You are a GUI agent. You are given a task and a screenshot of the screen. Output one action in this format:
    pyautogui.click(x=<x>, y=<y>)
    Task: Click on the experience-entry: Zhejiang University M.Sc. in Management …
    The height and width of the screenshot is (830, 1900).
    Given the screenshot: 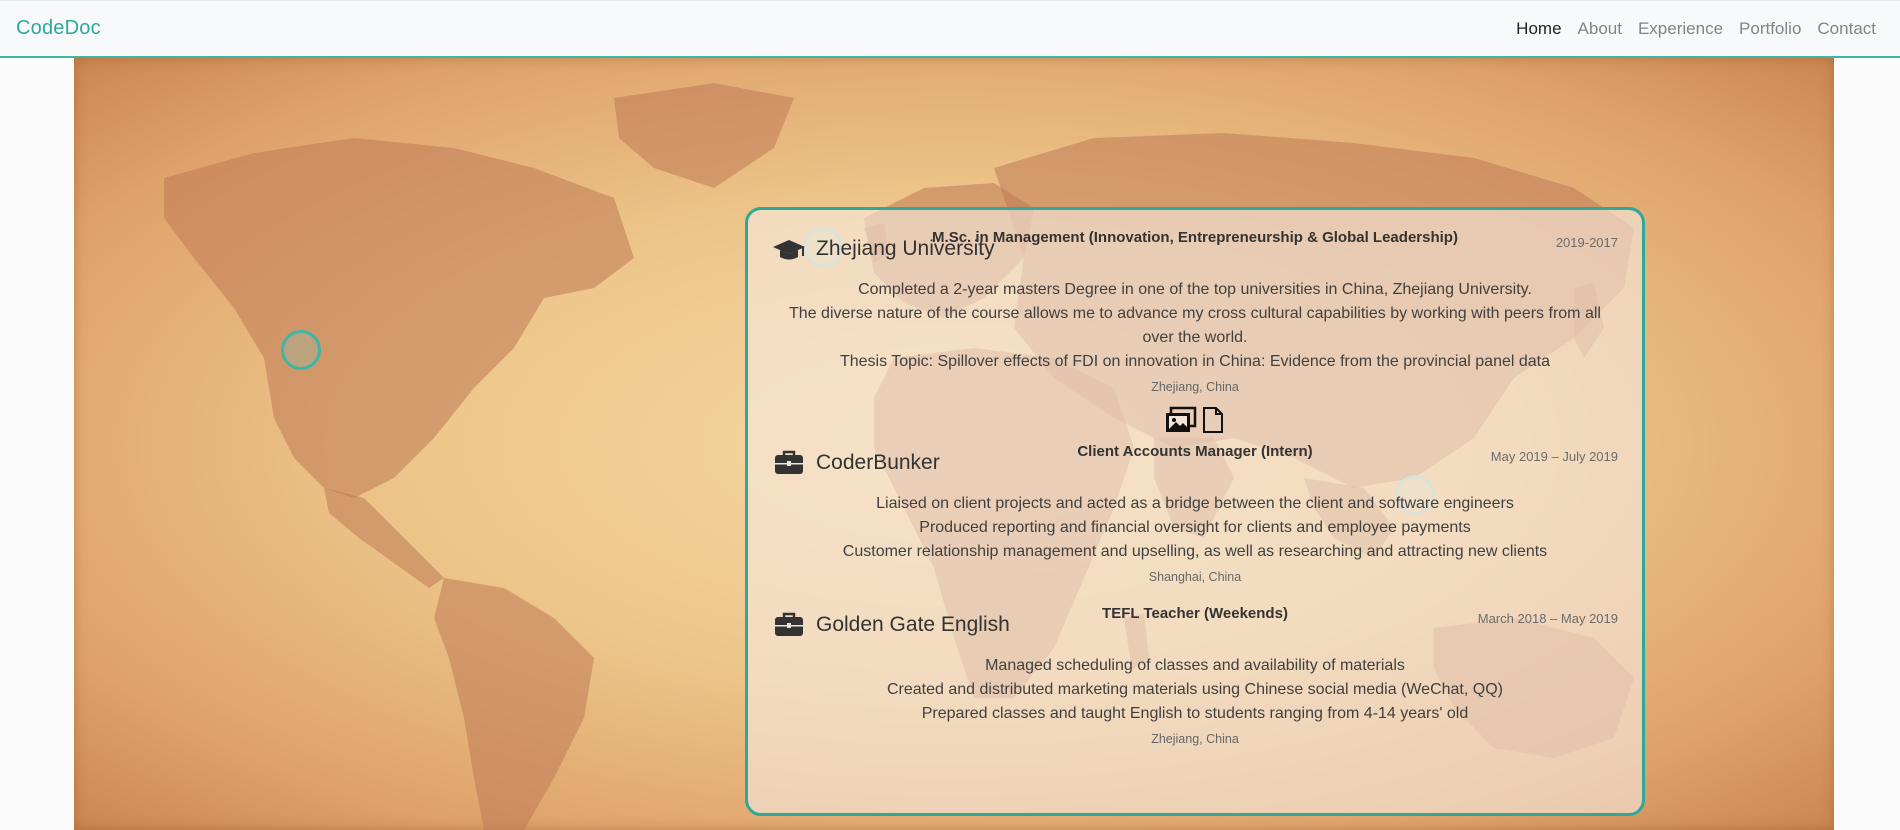 What is the action you would take?
    pyautogui.click(x=1195, y=332)
    